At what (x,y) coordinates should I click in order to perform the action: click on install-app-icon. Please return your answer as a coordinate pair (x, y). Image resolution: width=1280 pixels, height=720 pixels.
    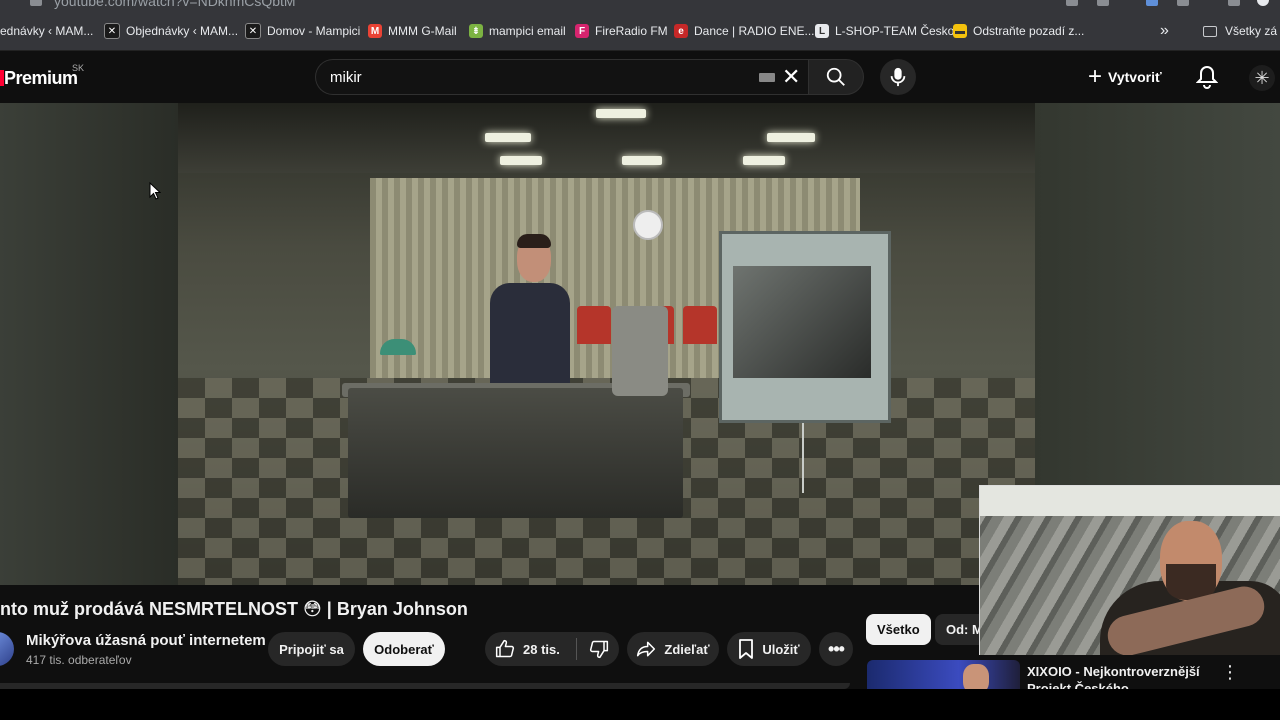
    Looking at the image, I should click on (1072, 3).